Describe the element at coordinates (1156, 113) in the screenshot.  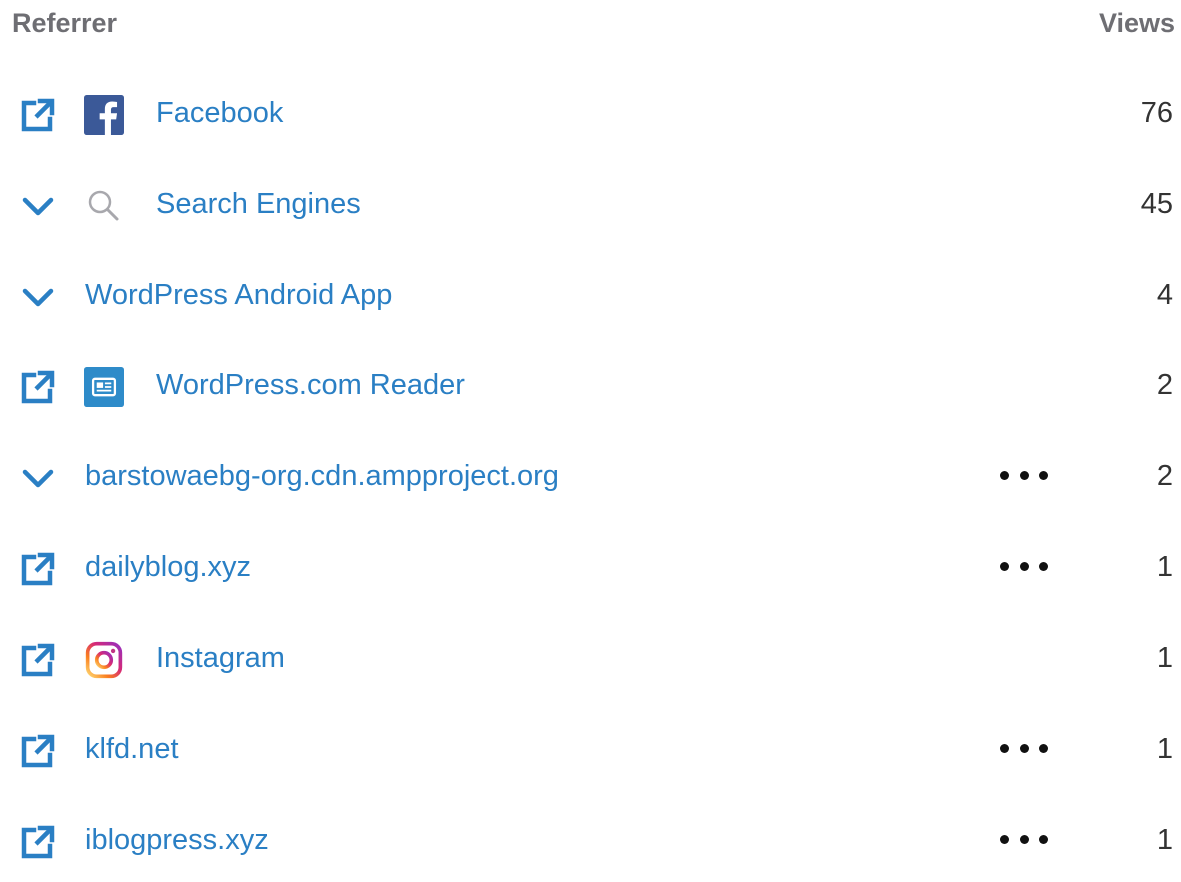
I see `views-count: 76` at that location.